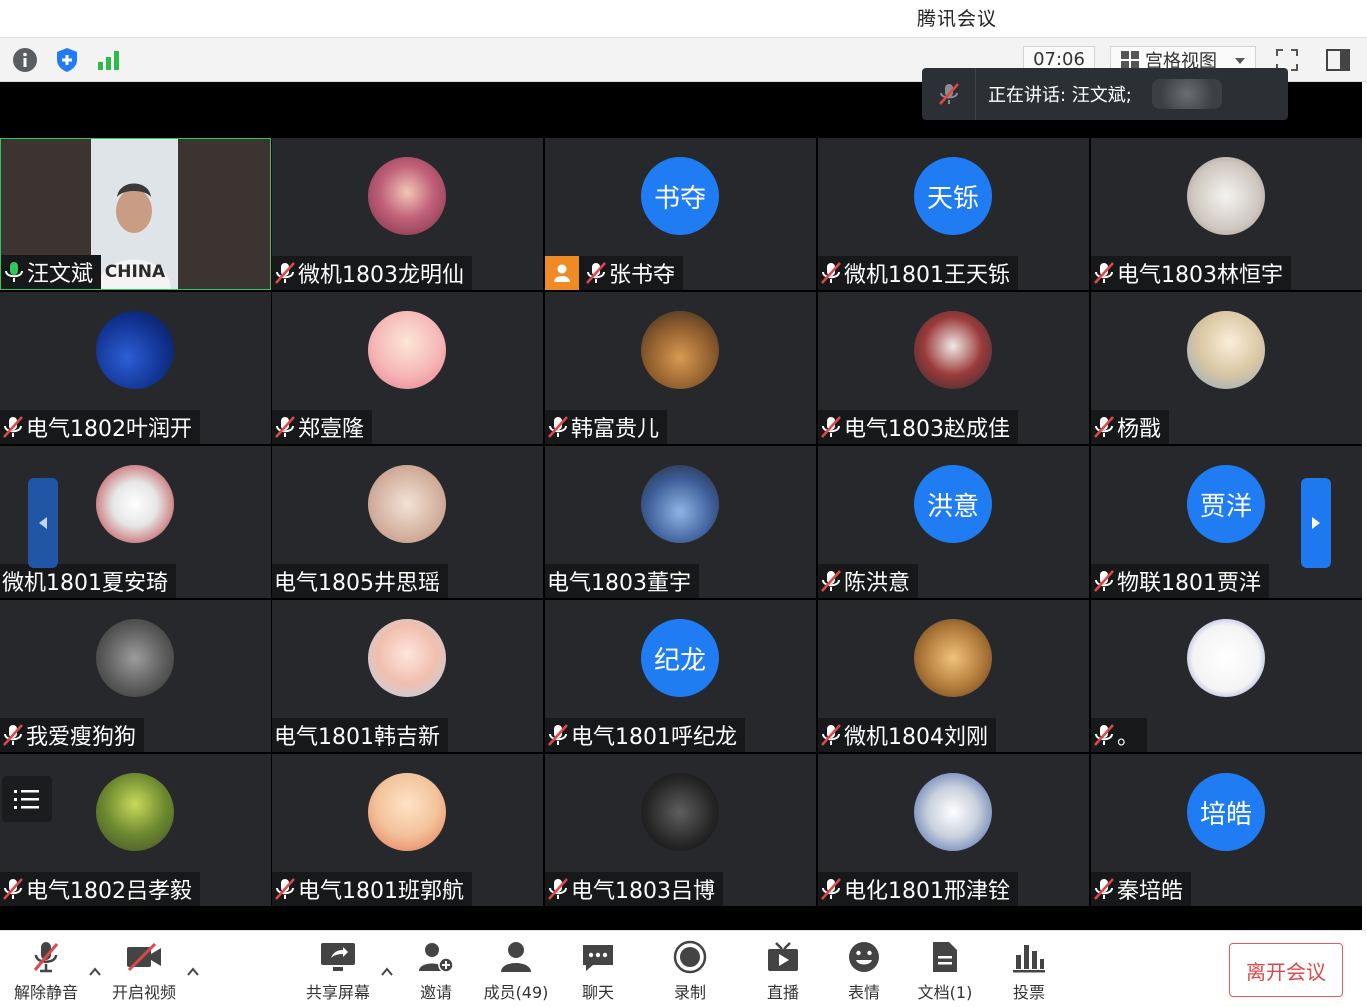  I want to click on camera-off-icon, so click(144, 957).